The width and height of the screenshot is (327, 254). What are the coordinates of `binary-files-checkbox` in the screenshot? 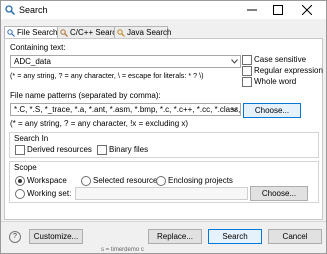 It's located at (102, 150).